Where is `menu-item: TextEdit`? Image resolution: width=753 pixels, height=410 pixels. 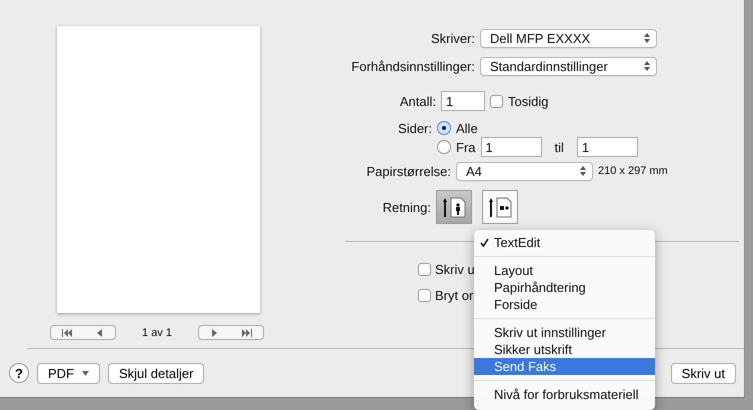
menu-item: TextEdit is located at coordinates (564, 242).